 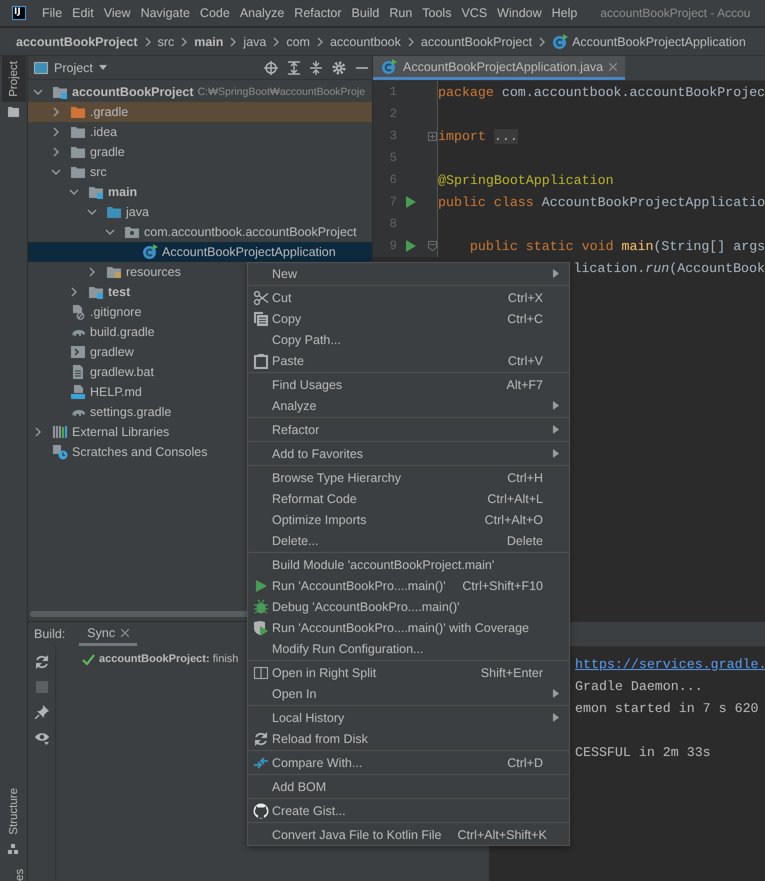 What do you see at coordinates (408, 693) in the screenshot?
I see `menu-item: Open In` at bounding box center [408, 693].